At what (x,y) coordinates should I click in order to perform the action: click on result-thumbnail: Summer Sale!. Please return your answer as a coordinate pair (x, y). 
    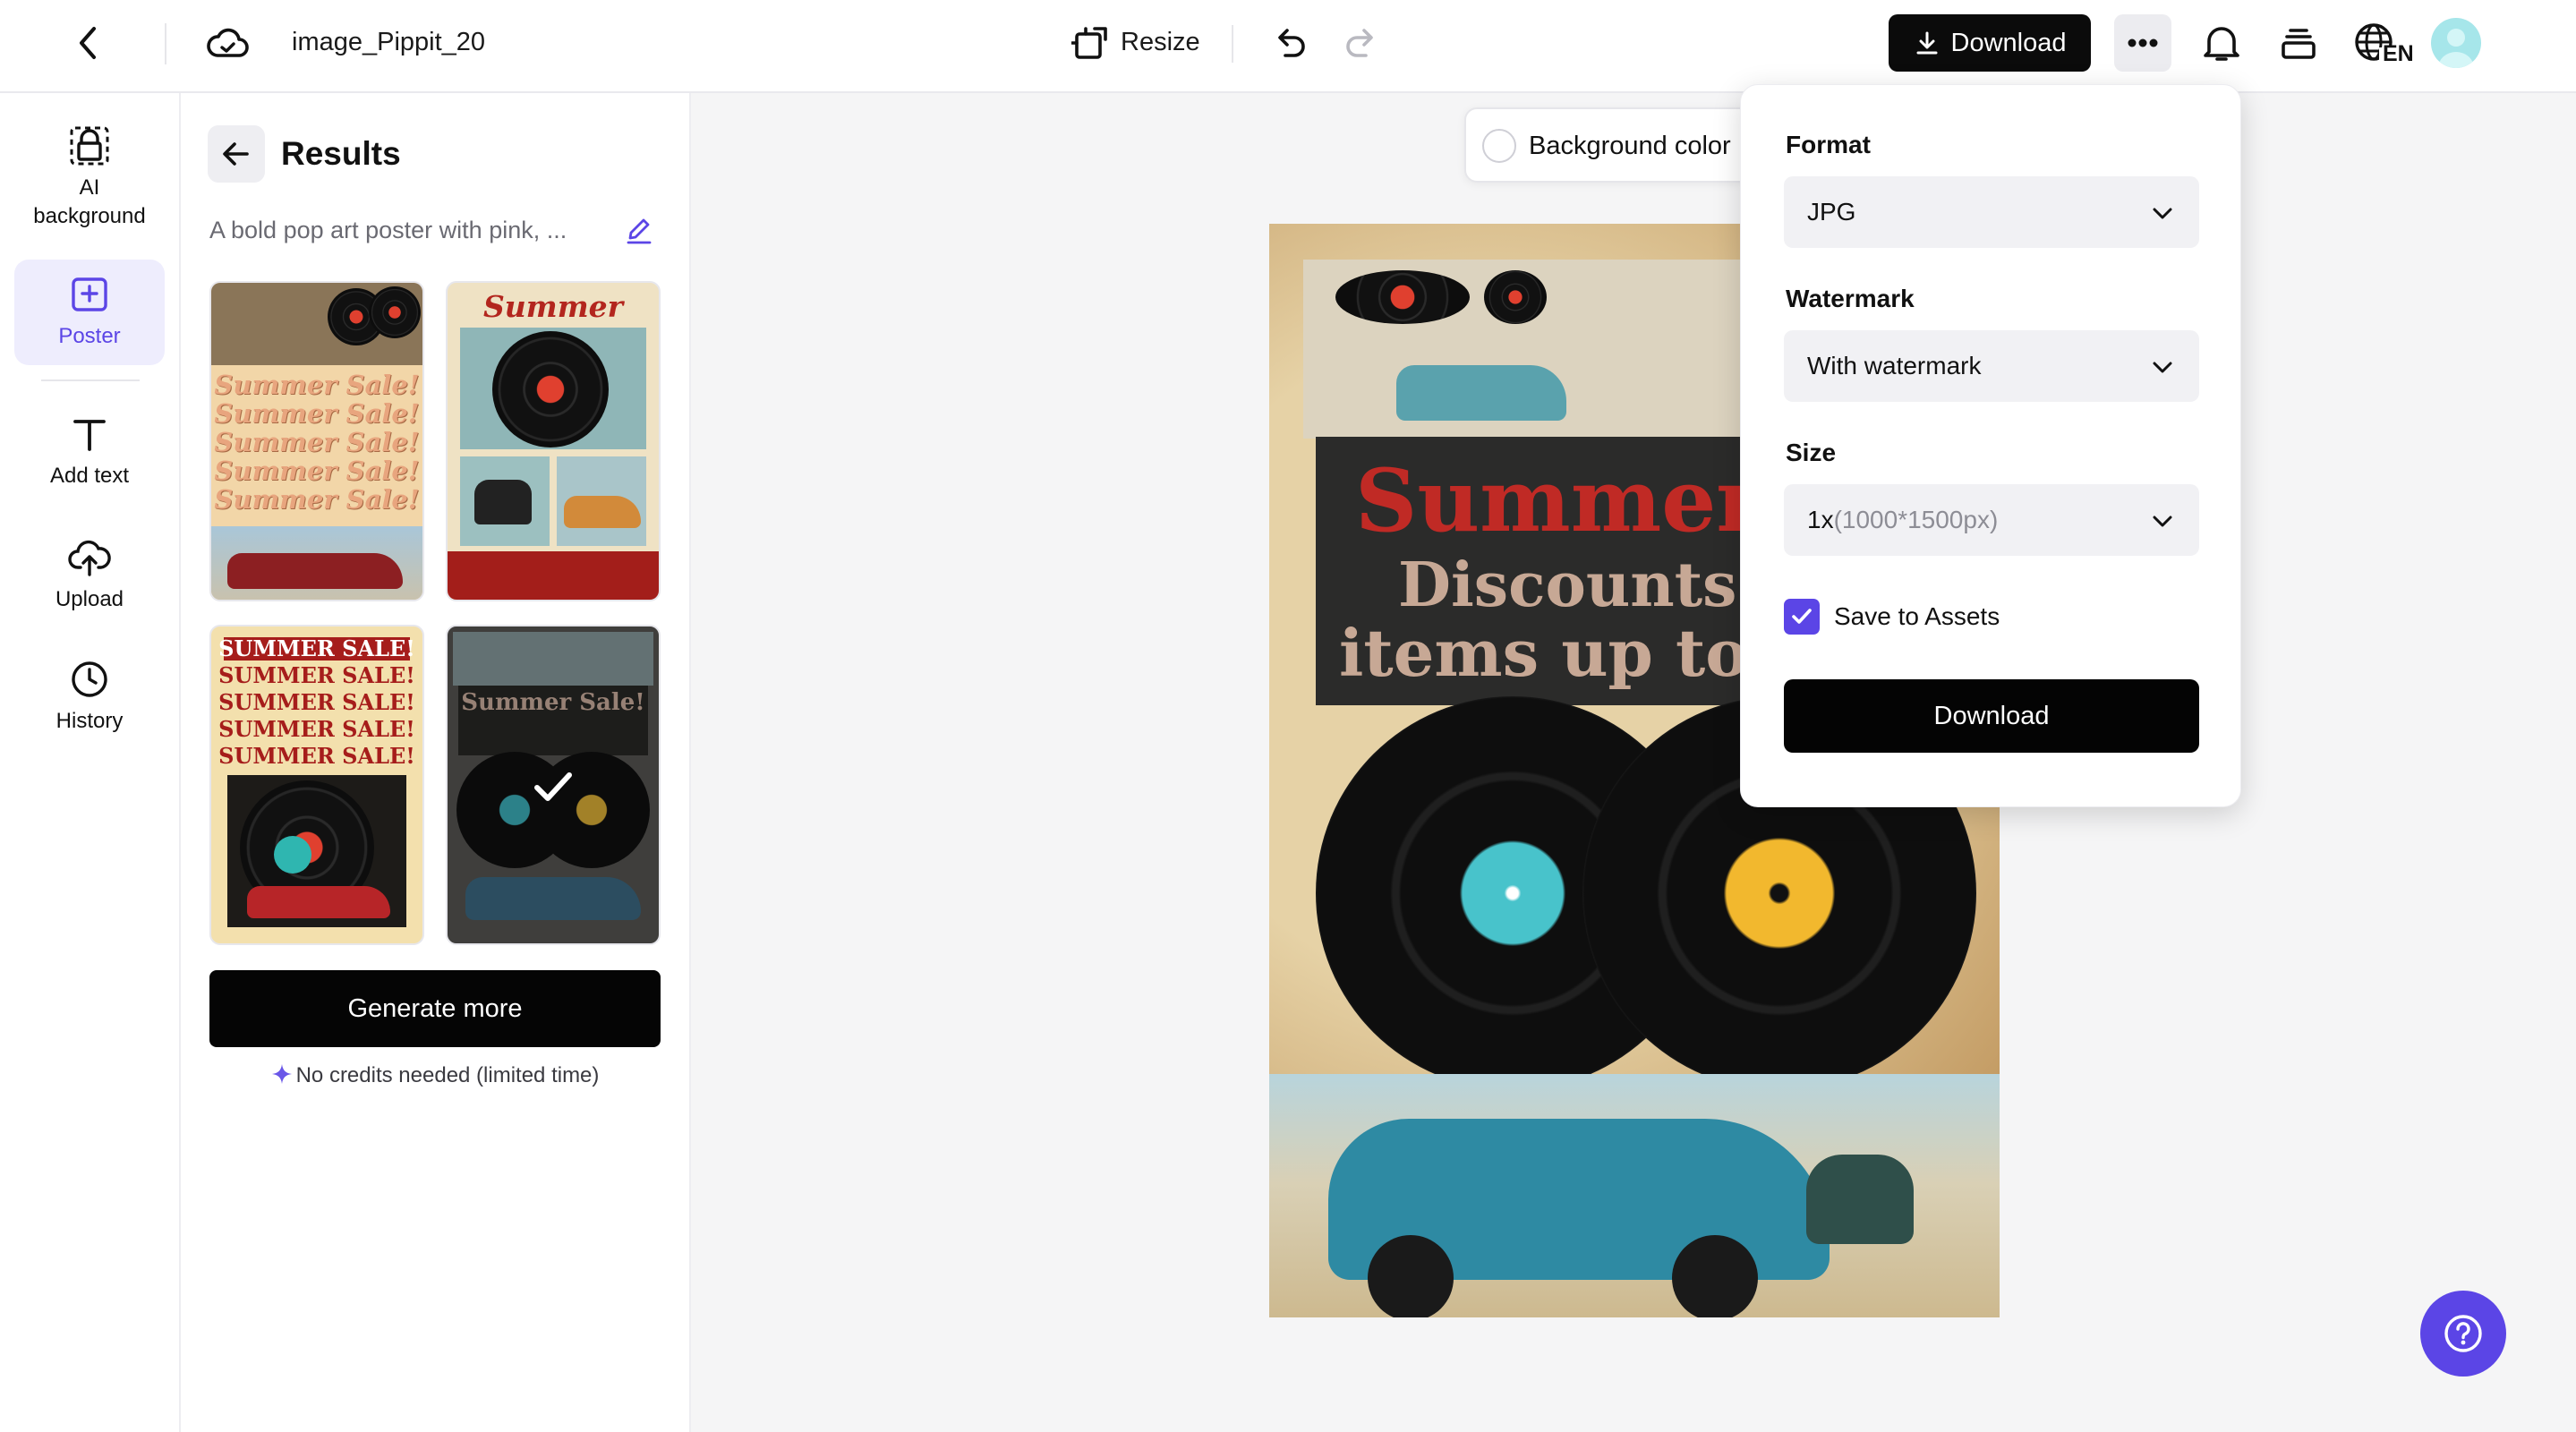
    Looking at the image, I should click on (553, 441).